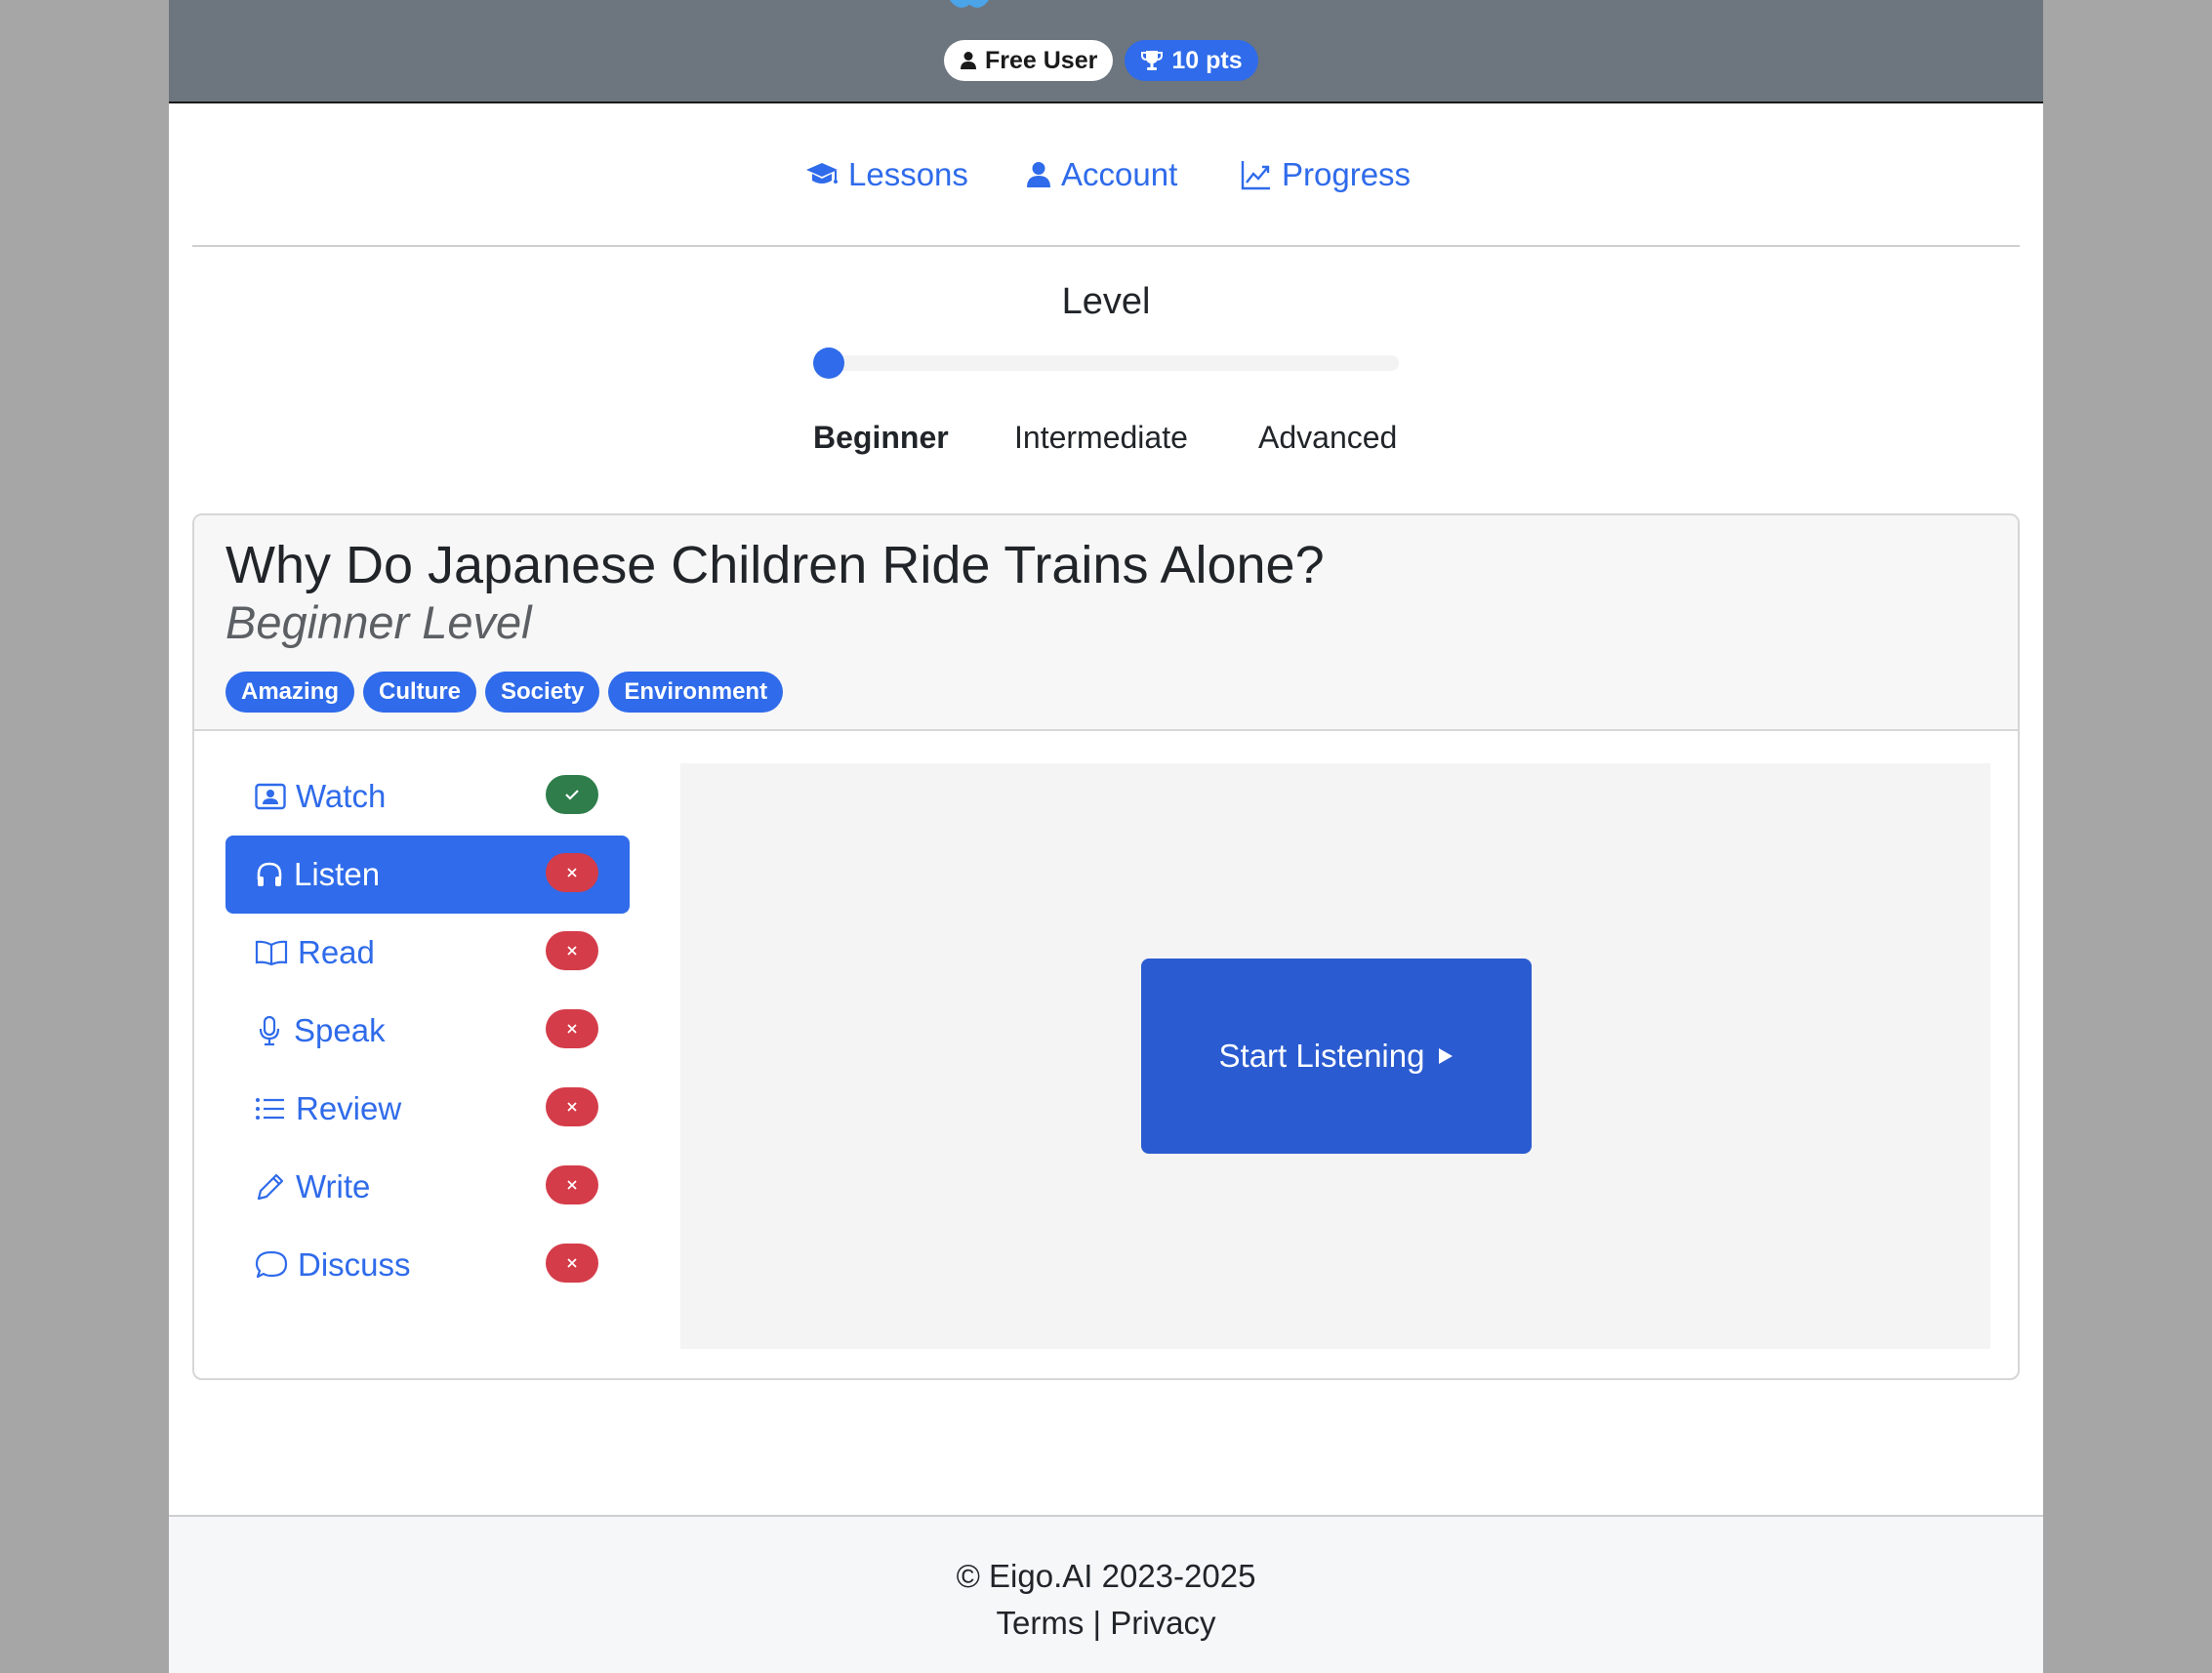 The width and height of the screenshot is (2212, 1673). Describe the element at coordinates (1041, 60) in the screenshot. I see `user-status-label: Free User` at that location.